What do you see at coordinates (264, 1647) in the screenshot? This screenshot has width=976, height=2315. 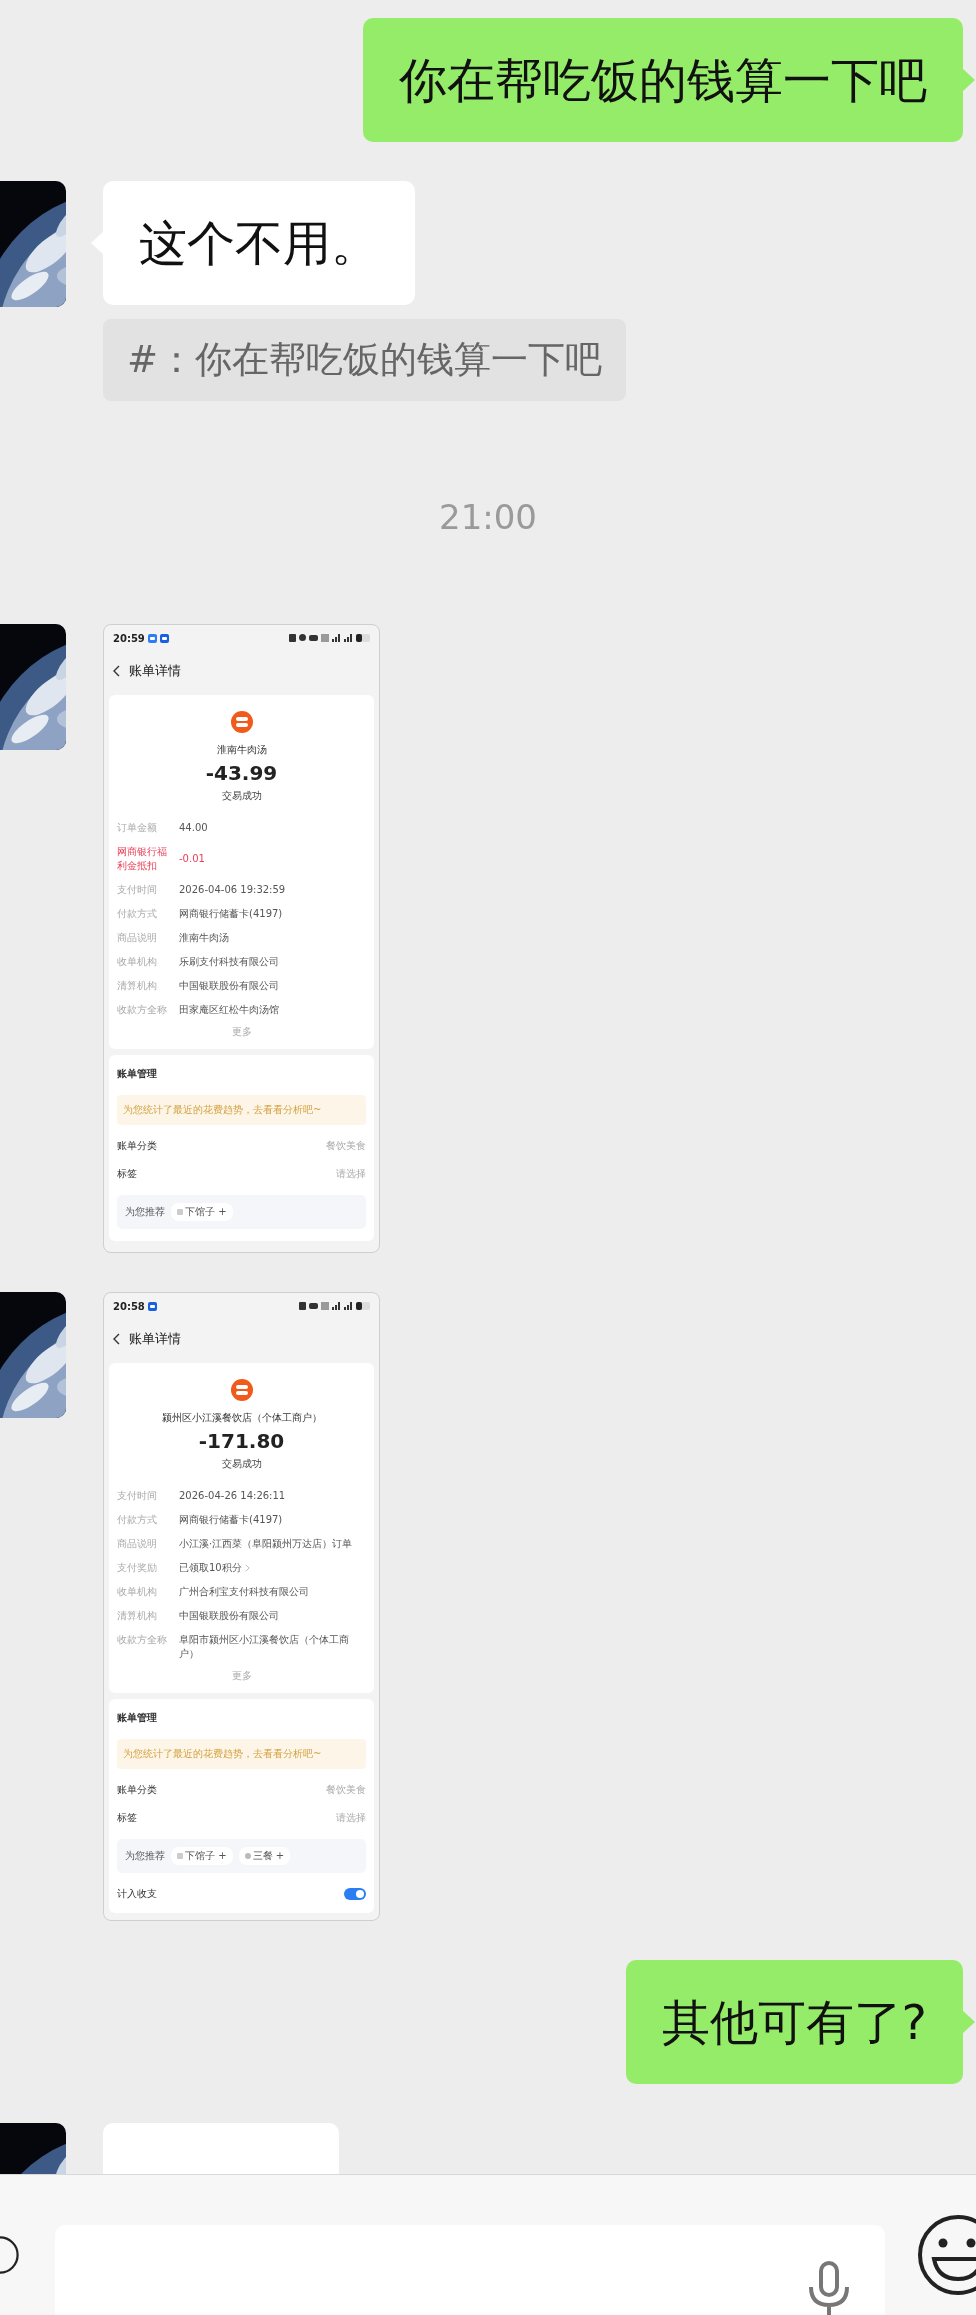 I see `detail-value: 阜阳市颍州区小江溪餐饮店（个体工商户）` at bounding box center [264, 1647].